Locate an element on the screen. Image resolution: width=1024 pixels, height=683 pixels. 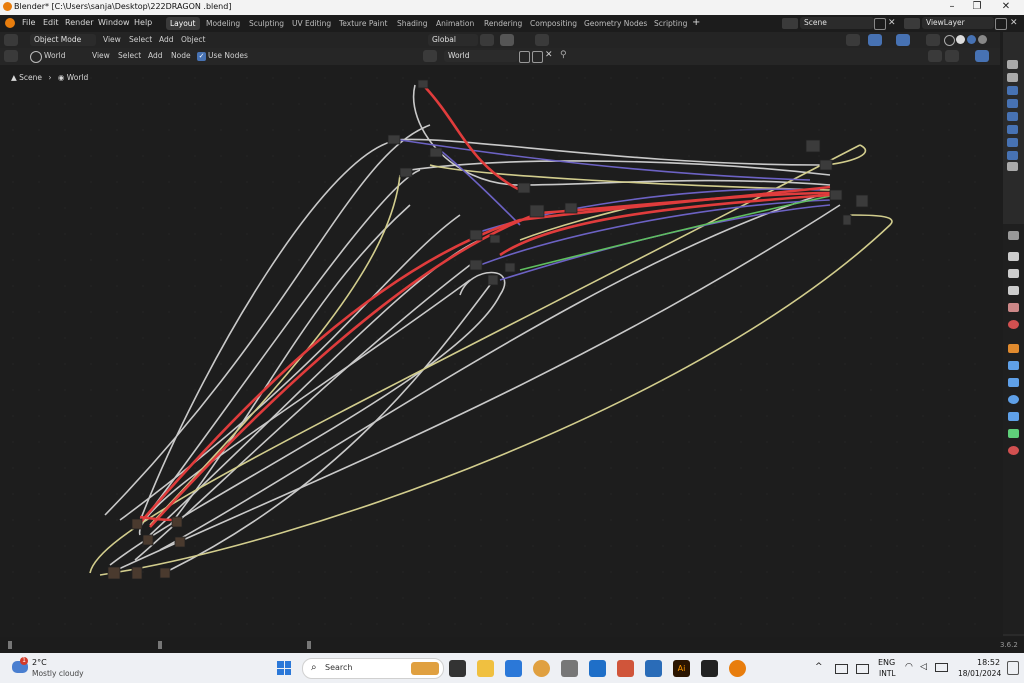
snap-icon is located at coordinates (507, 40).